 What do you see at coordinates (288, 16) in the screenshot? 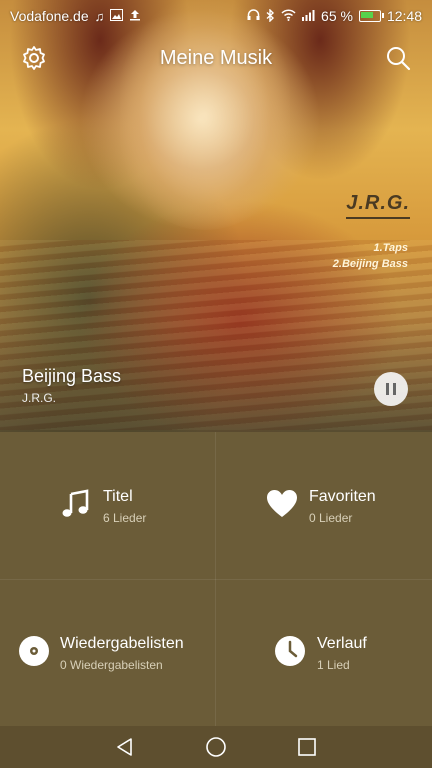
I see `wifi-icon` at bounding box center [288, 16].